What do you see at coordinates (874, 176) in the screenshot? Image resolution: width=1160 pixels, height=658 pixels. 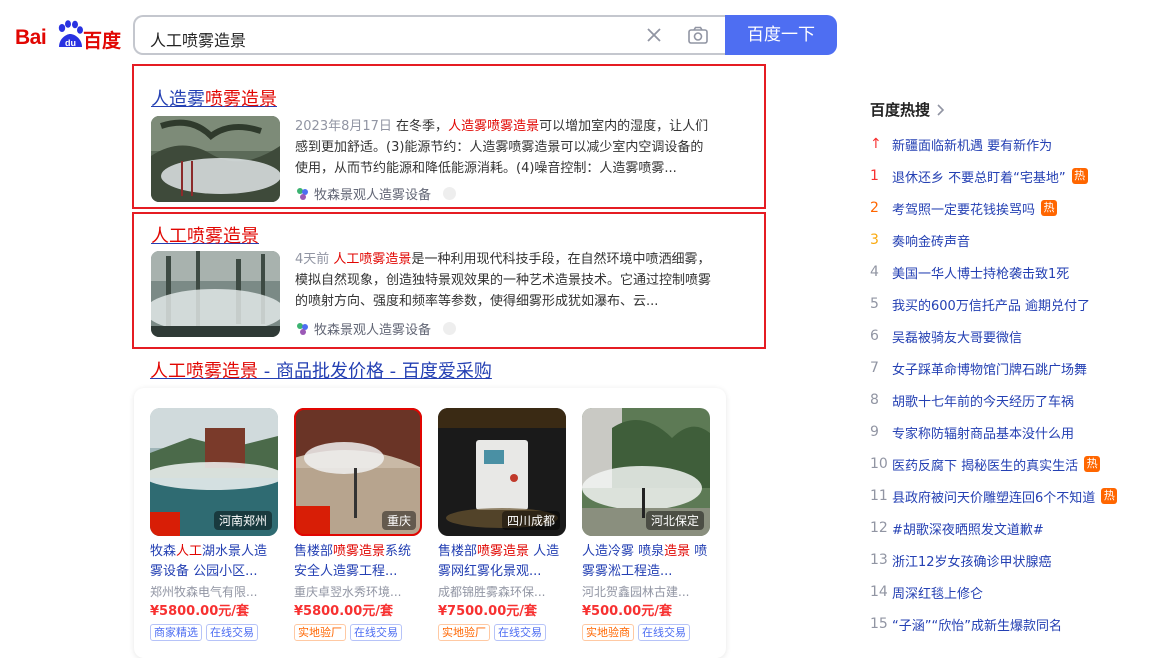 I see `hot-rank: 1` at bounding box center [874, 176].